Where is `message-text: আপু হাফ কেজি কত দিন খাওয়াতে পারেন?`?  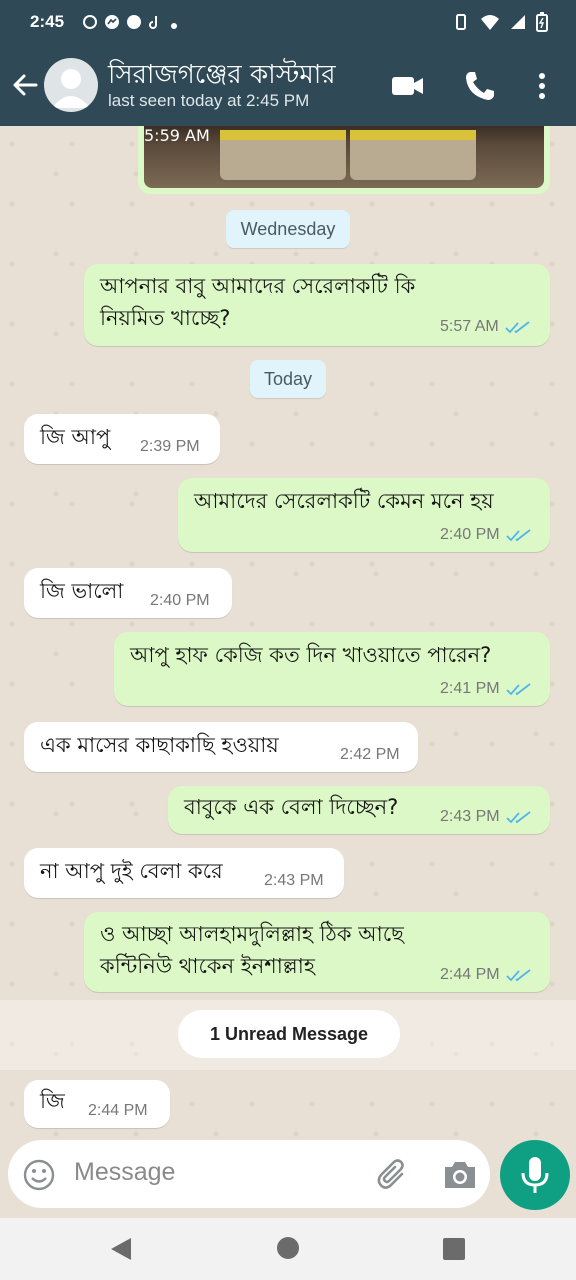
message-text: আপু হাফ কেজি কত দিন খাওয়াতে পারেন? is located at coordinates (311, 655).